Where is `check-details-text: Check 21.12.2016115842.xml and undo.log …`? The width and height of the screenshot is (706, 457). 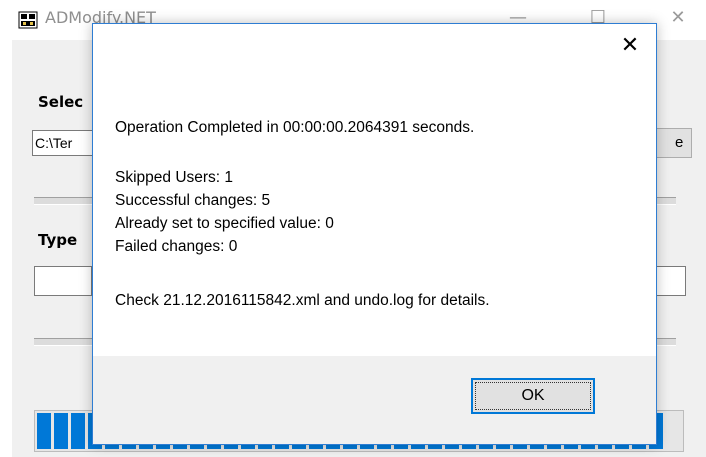 check-details-text: Check 21.12.2016115842.xml and undo.log … is located at coordinates (302, 300).